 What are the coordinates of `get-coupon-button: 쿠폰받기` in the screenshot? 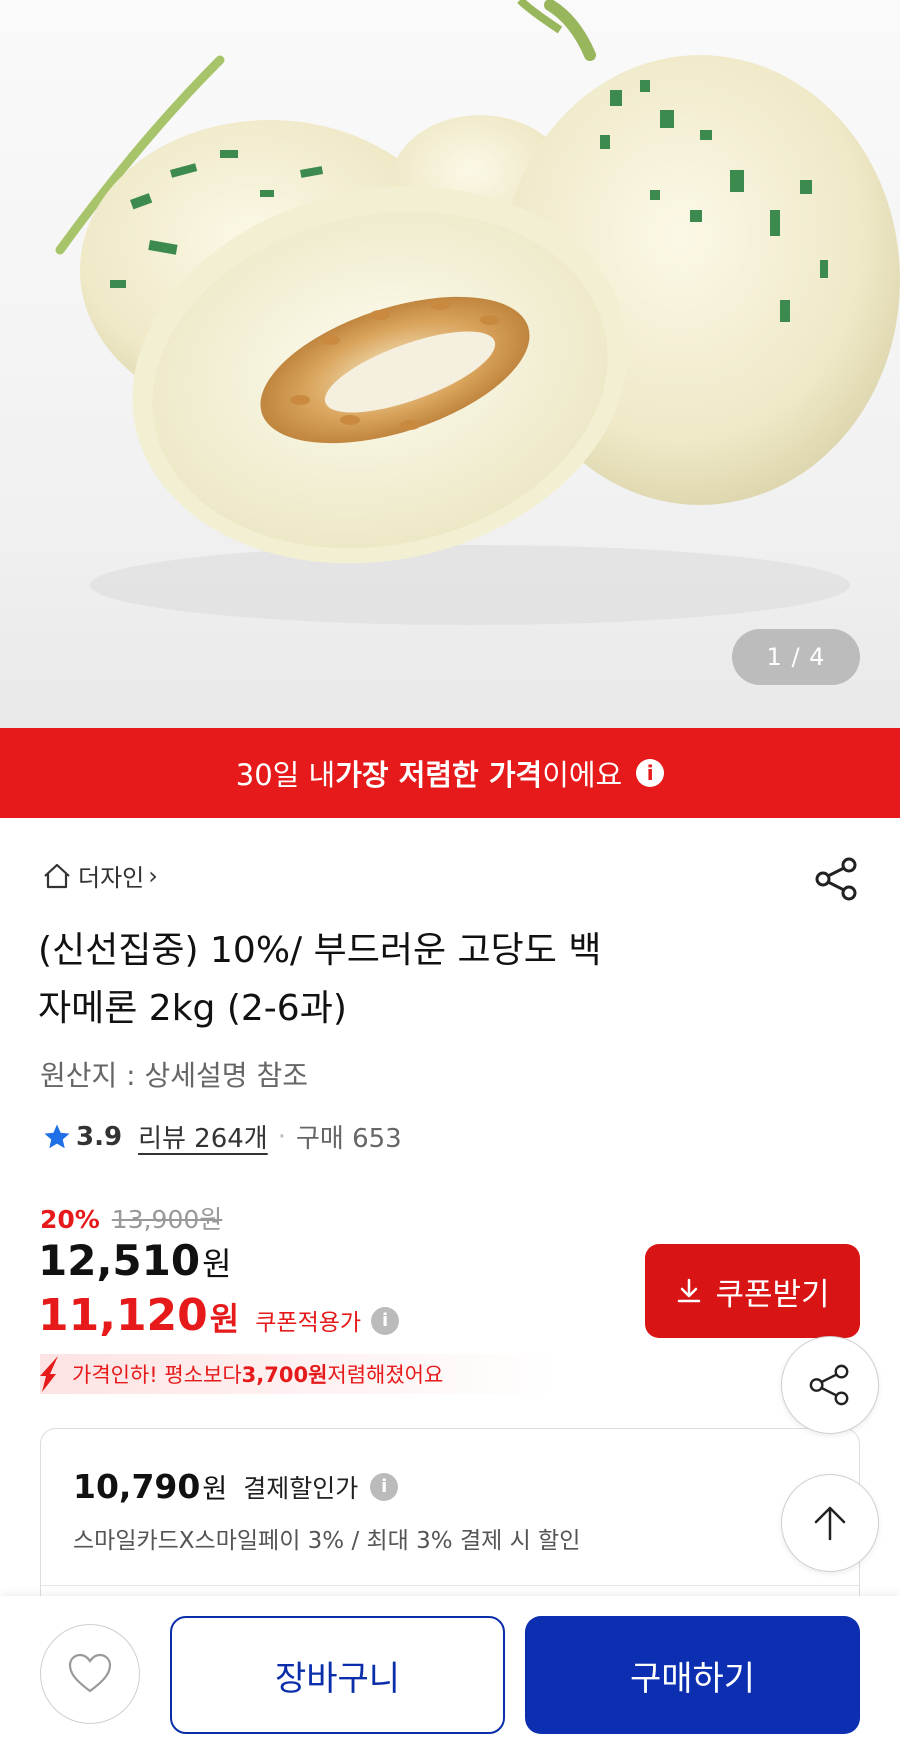 It's located at (752, 1291).